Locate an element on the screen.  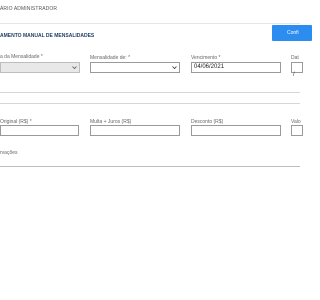
confirm-button: Confi is located at coordinates (292, 33).